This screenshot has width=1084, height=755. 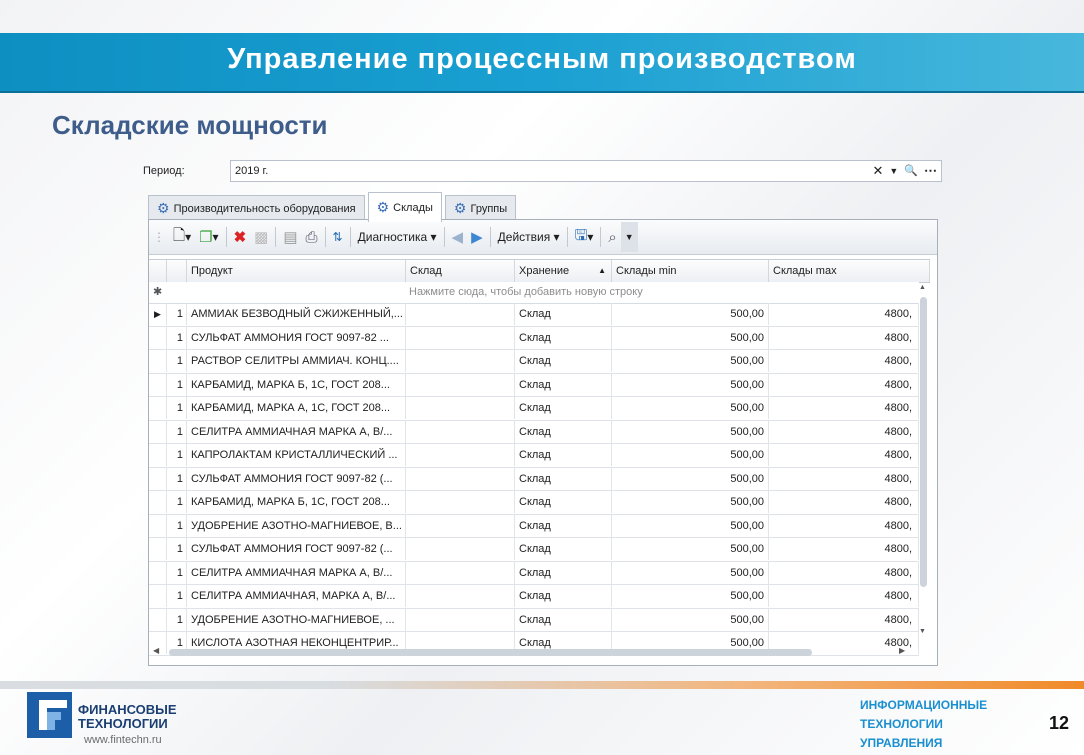 What do you see at coordinates (922, 287) in the screenshot?
I see `scroll-up-icon: ▲` at bounding box center [922, 287].